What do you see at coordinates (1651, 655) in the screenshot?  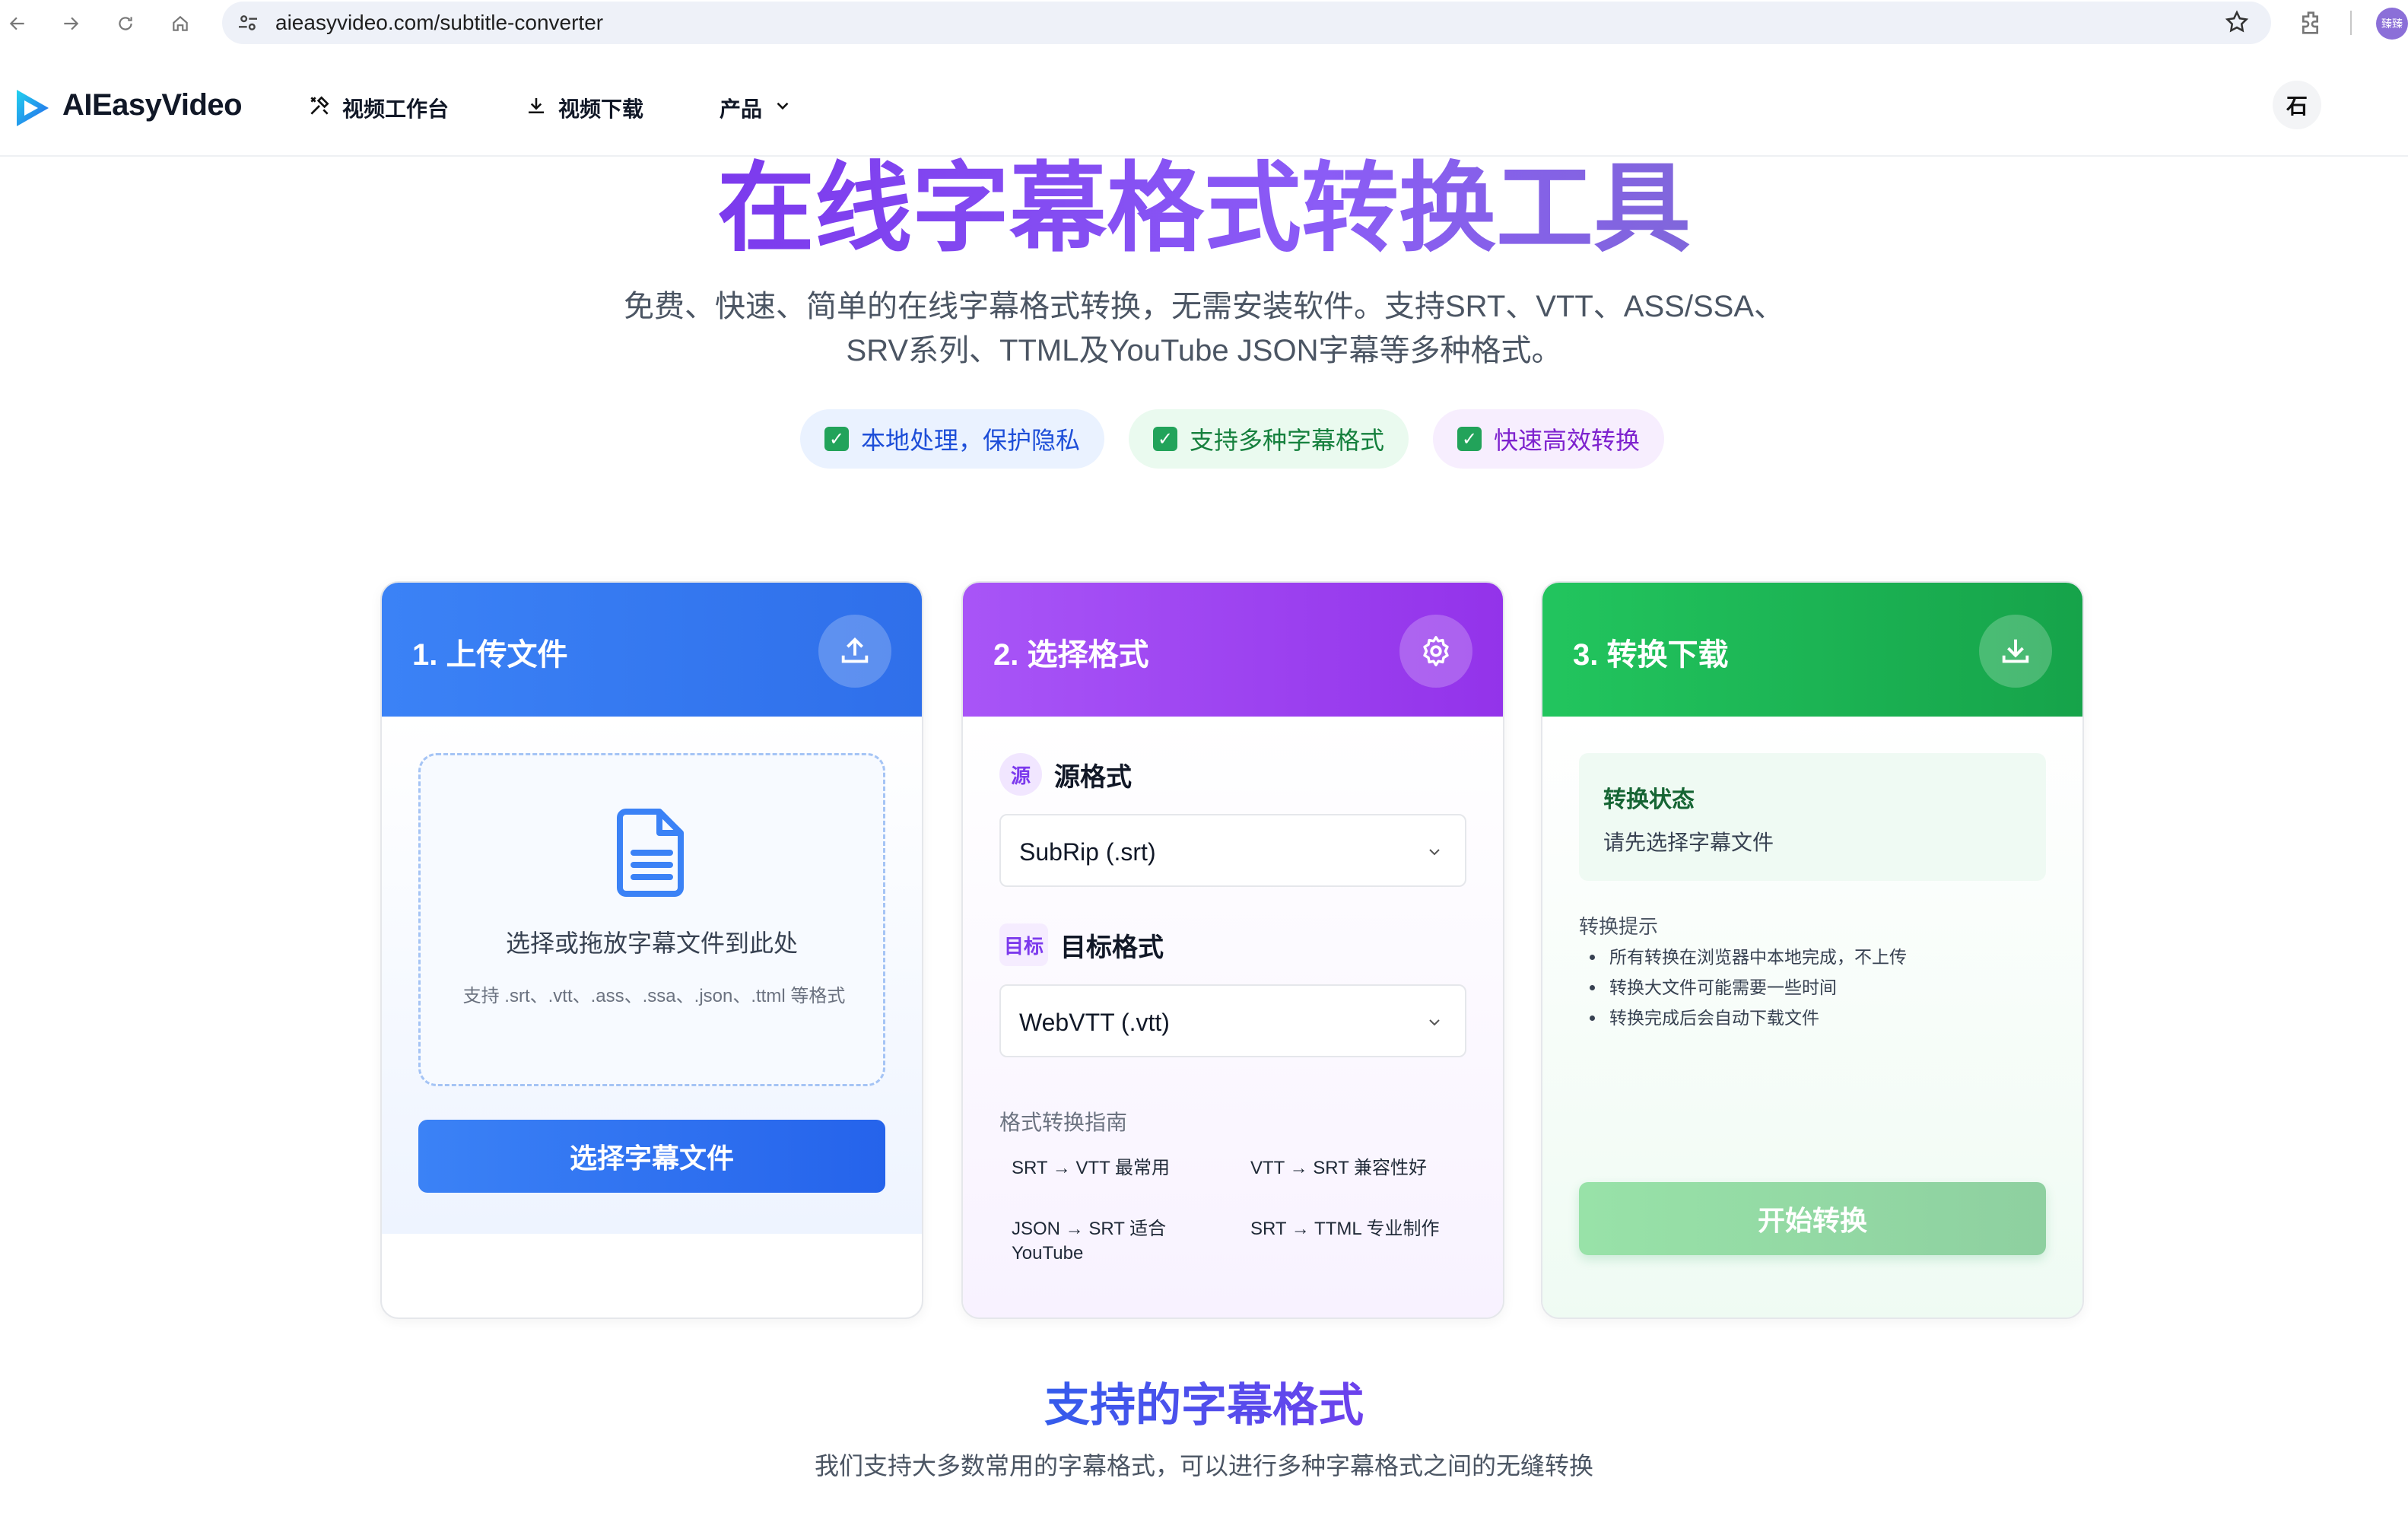 I see `convert-card-title: 3. 转换下载` at bounding box center [1651, 655].